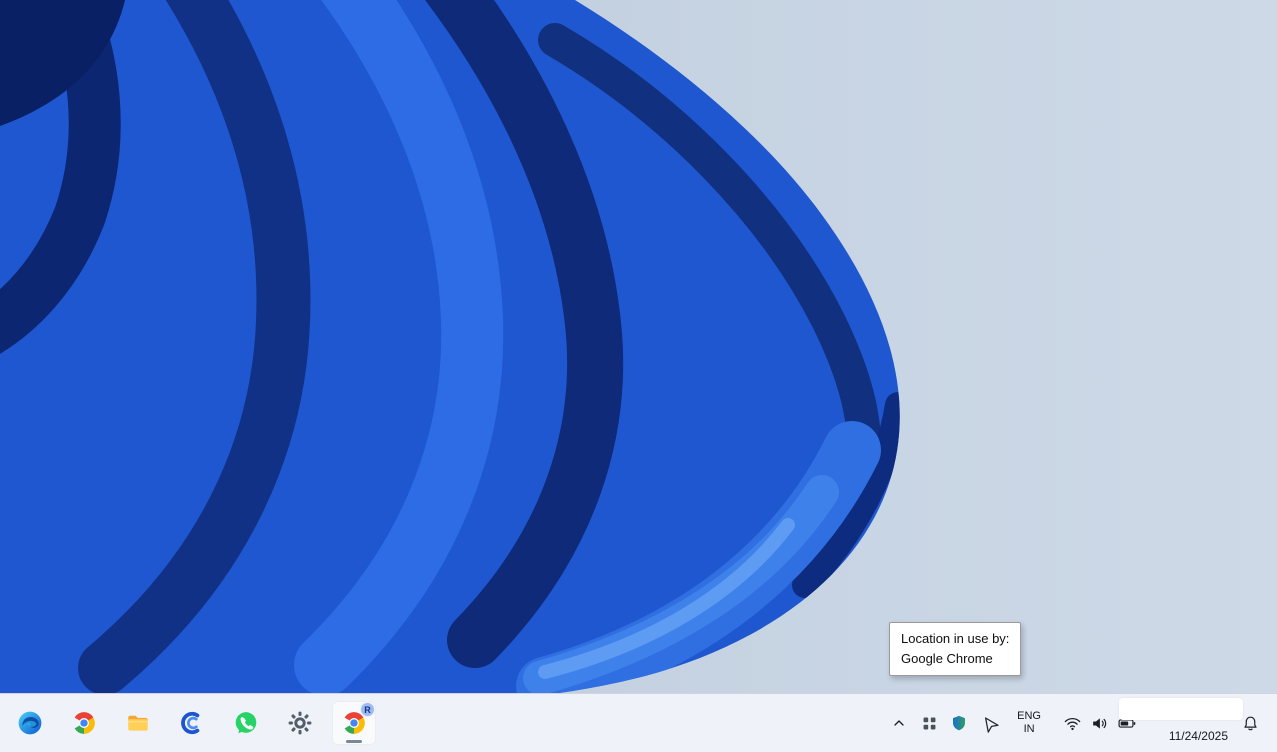 The height and width of the screenshot is (752, 1277). What do you see at coordinates (947, 658) in the screenshot?
I see `location-tooltip-line2: Google Chrome` at bounding box center [947, 658].